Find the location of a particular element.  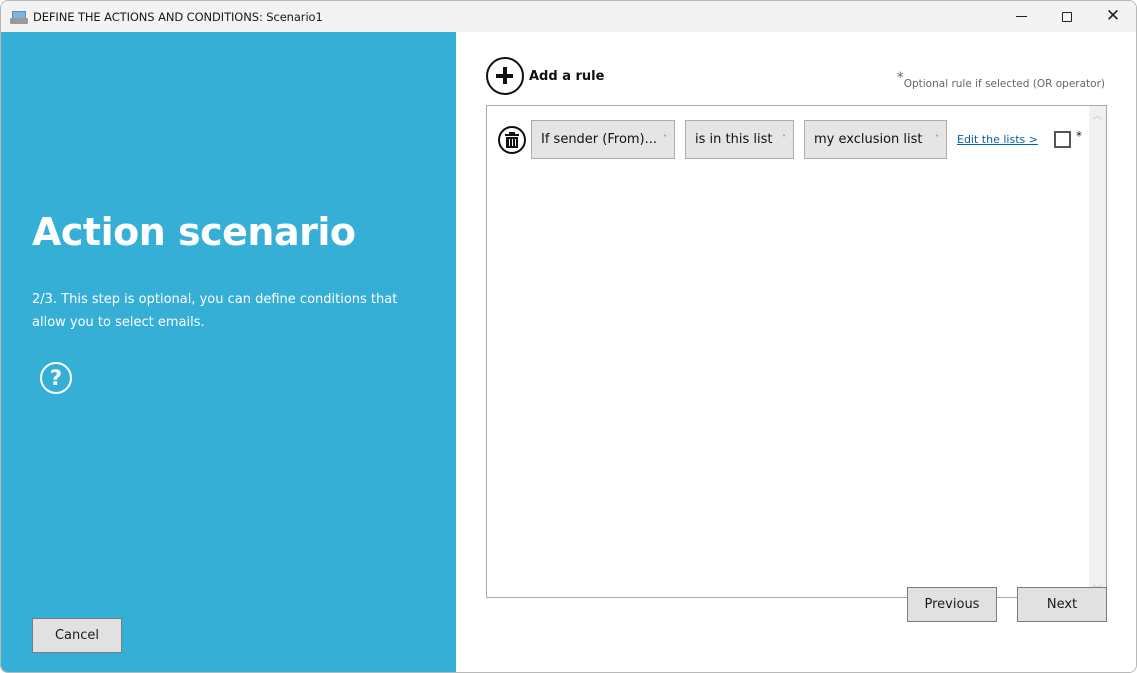

add-rule-button: Add a rule is located at coordinates (545, 76).